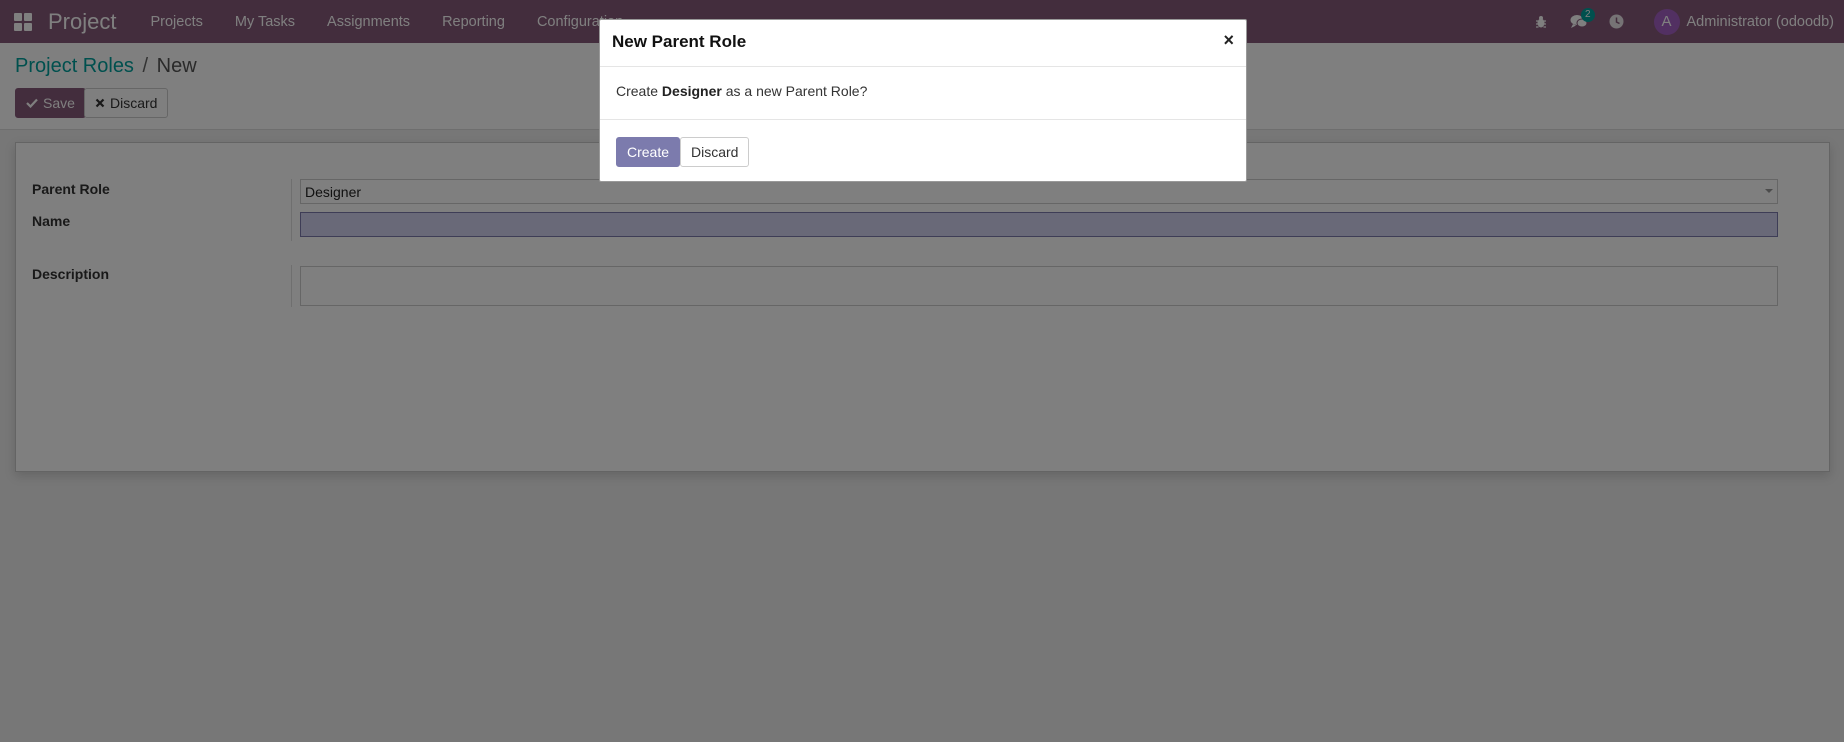 This screenshot has width=1844, height=742. Describe the element at coordinates (923, 93) in the screenshot. I see `modal-body: Create Designer as a new Parent Role?` at that location.